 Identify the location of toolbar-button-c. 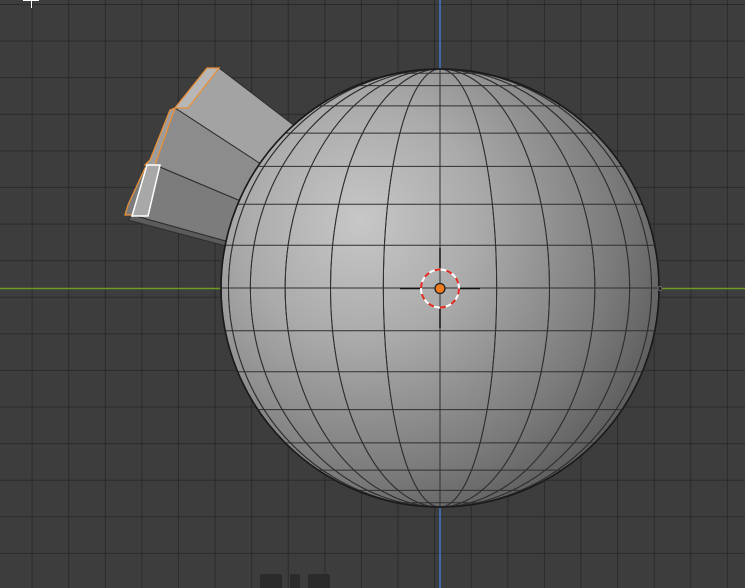
(319, 581).